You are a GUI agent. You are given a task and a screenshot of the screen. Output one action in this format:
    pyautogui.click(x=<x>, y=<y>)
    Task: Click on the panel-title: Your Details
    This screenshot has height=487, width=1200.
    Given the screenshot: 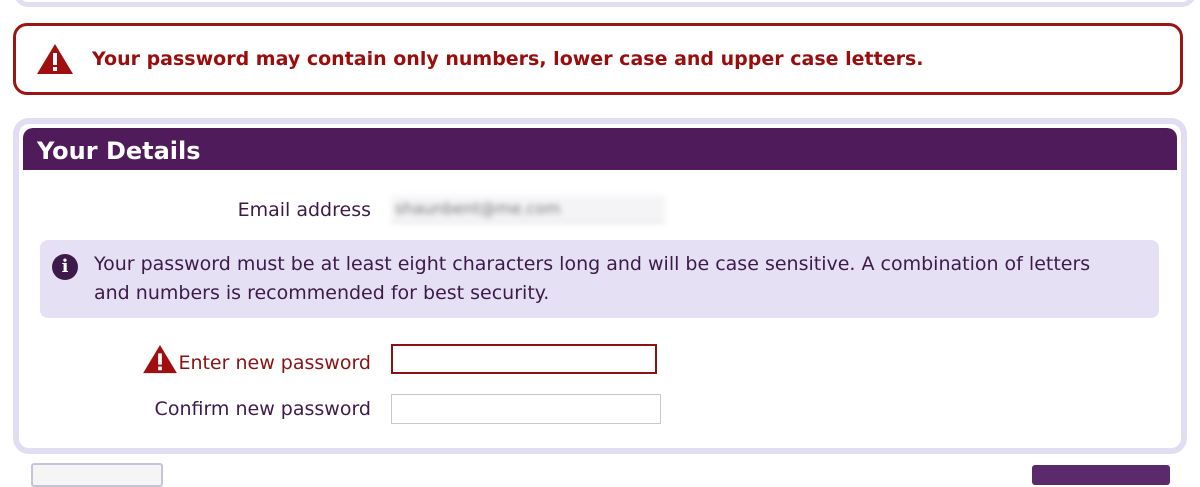 What is the action you would take?
    pyautogui.click(x=600, y=149)
    